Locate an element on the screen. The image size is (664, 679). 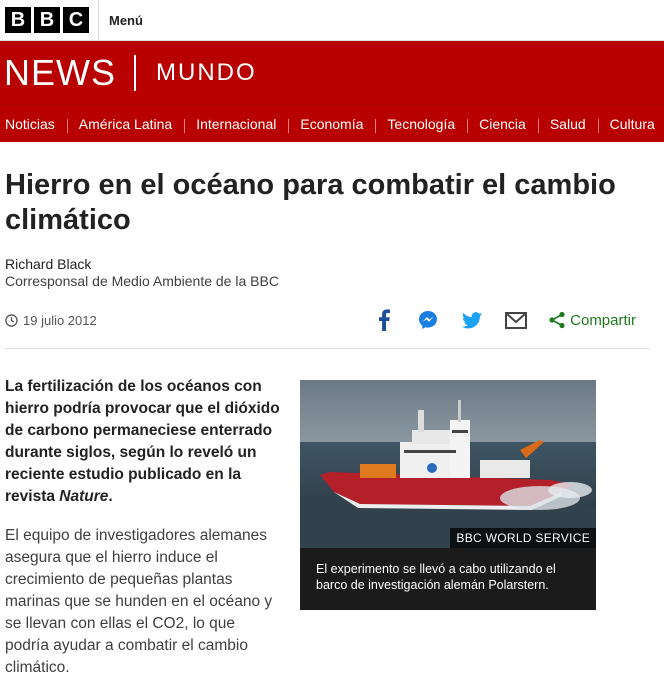
nav-item-cultura: Cultura is located at coordinates (630, 124).